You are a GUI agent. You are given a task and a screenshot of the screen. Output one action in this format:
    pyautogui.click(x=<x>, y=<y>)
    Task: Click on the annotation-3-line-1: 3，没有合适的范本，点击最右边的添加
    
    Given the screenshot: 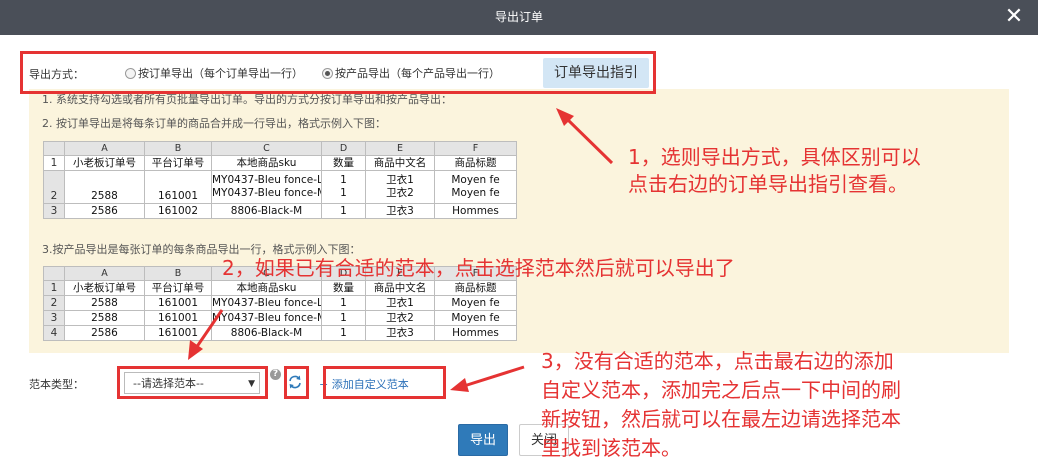 What is the action you would take?
    pyautogui.click(x=717, y=361)
    